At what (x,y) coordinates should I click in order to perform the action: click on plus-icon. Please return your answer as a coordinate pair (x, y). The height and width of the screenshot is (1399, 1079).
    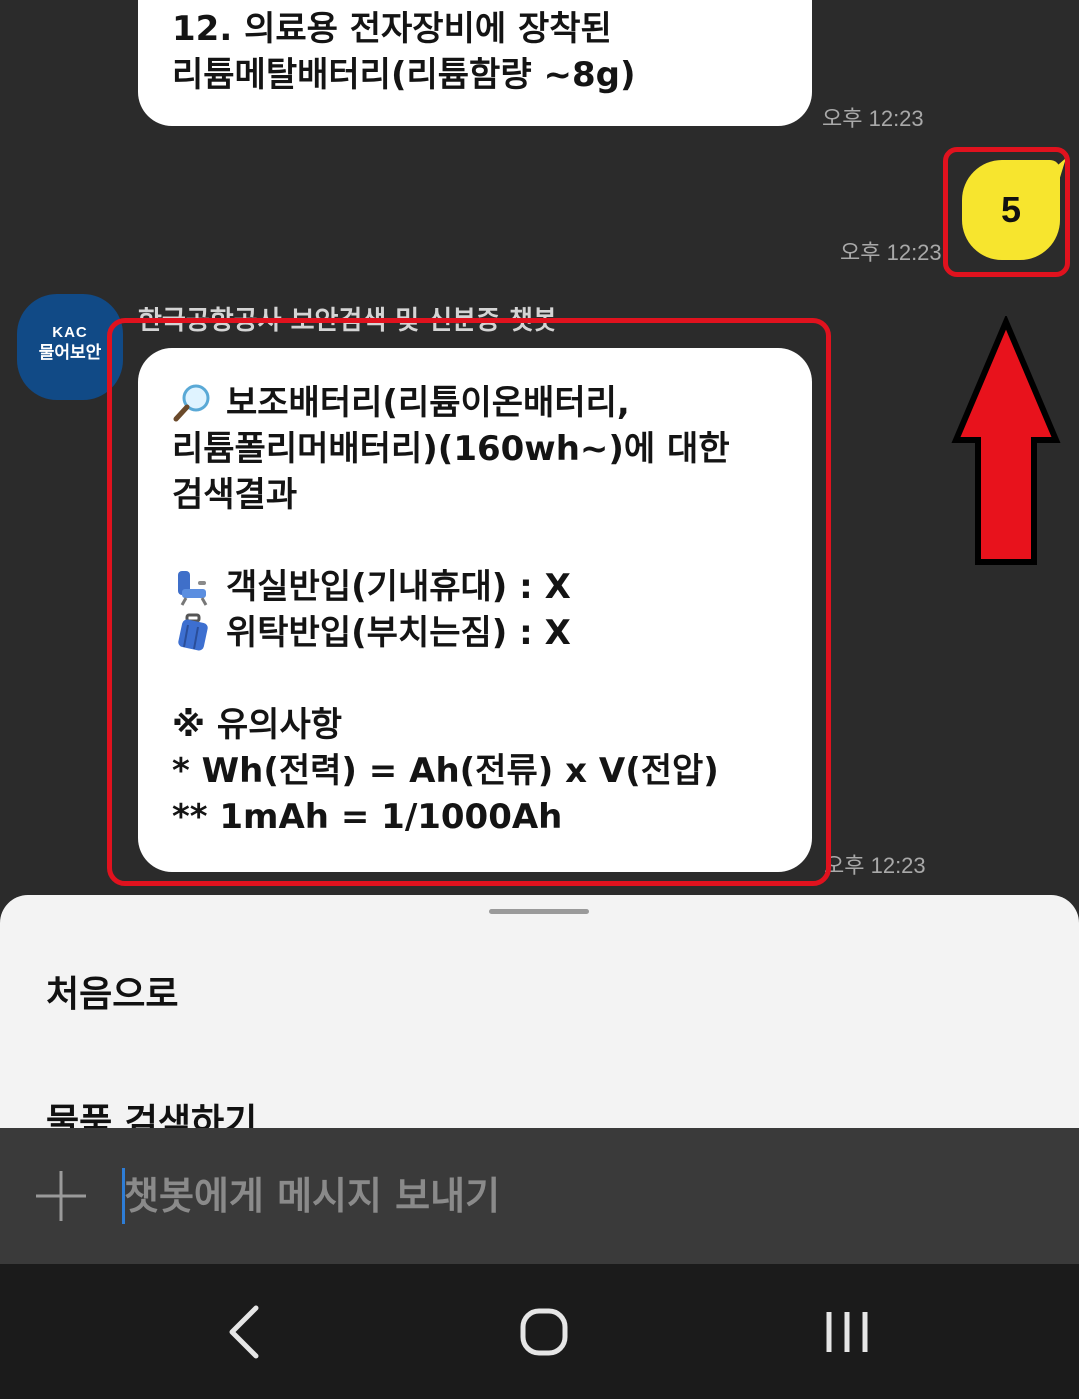
    Looking at the image, I should click on (61, 1196).